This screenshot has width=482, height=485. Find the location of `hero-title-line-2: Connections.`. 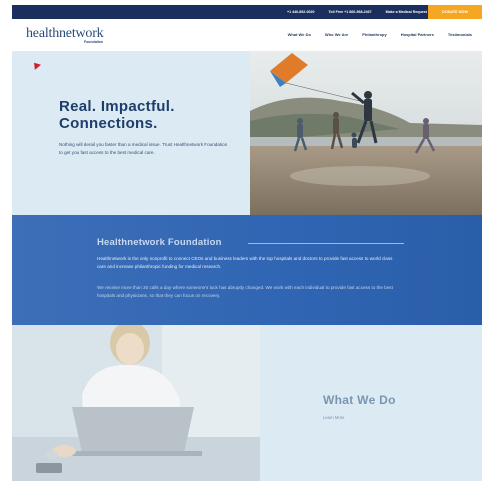

hero-title-line-2: Connections. is located at coordinates (108, 123).